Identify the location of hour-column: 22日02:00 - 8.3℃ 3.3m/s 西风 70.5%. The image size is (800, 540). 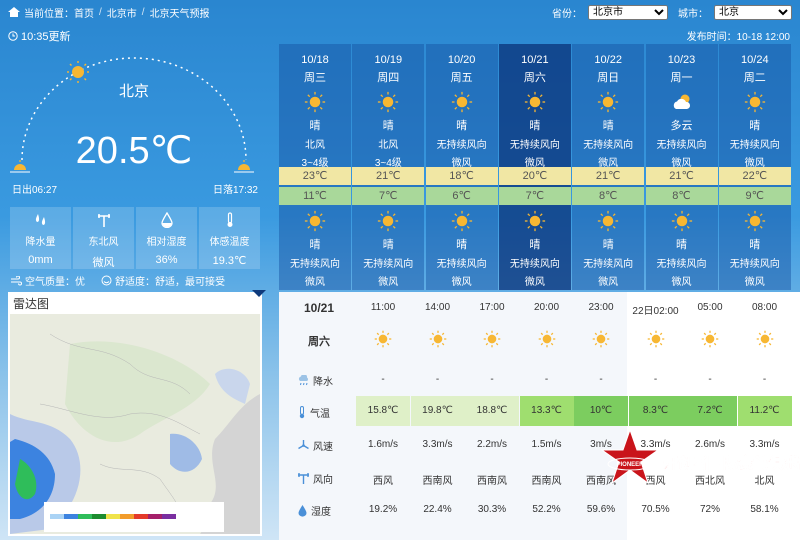
(655, 416).